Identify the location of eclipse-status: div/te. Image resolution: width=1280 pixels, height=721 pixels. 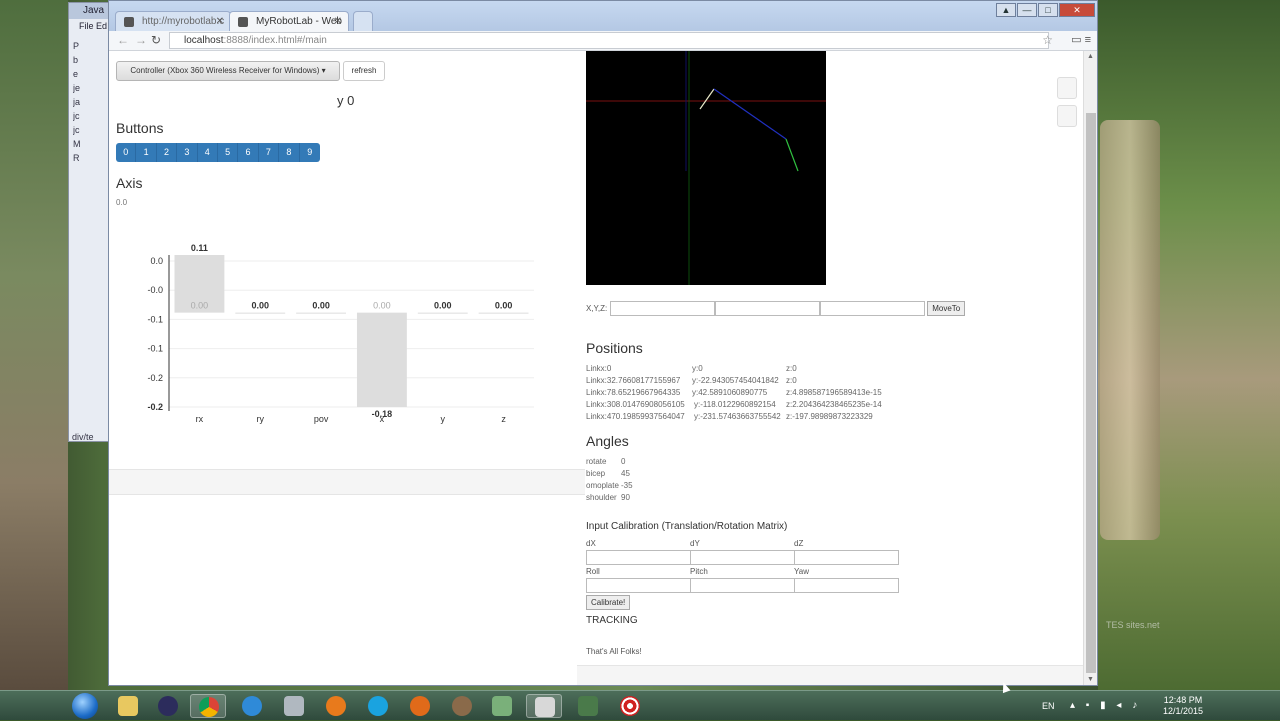
(83, 437).